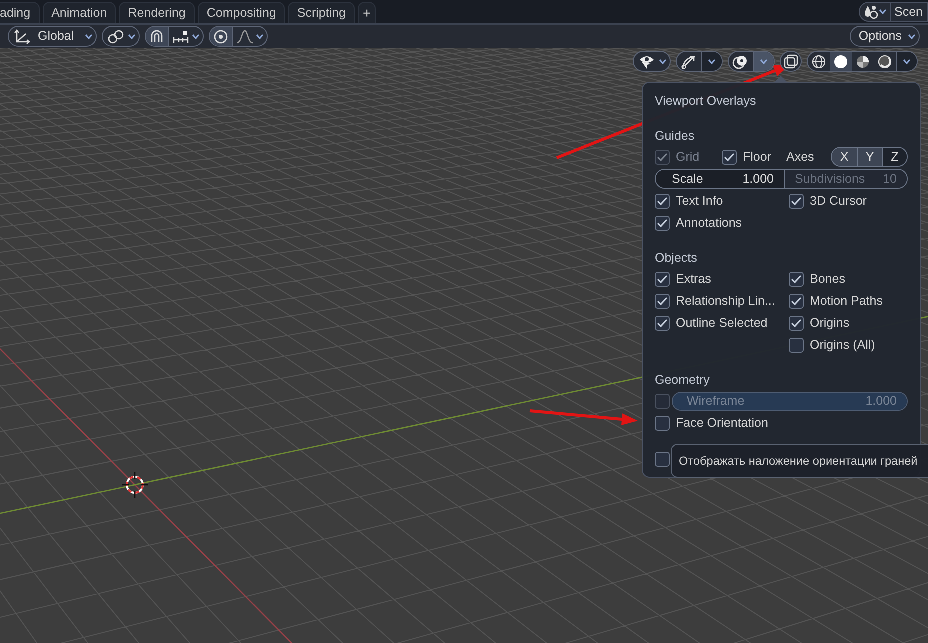 The image size is (928, 643). I want to click on stacked-squares-icon, so click(791, 62).